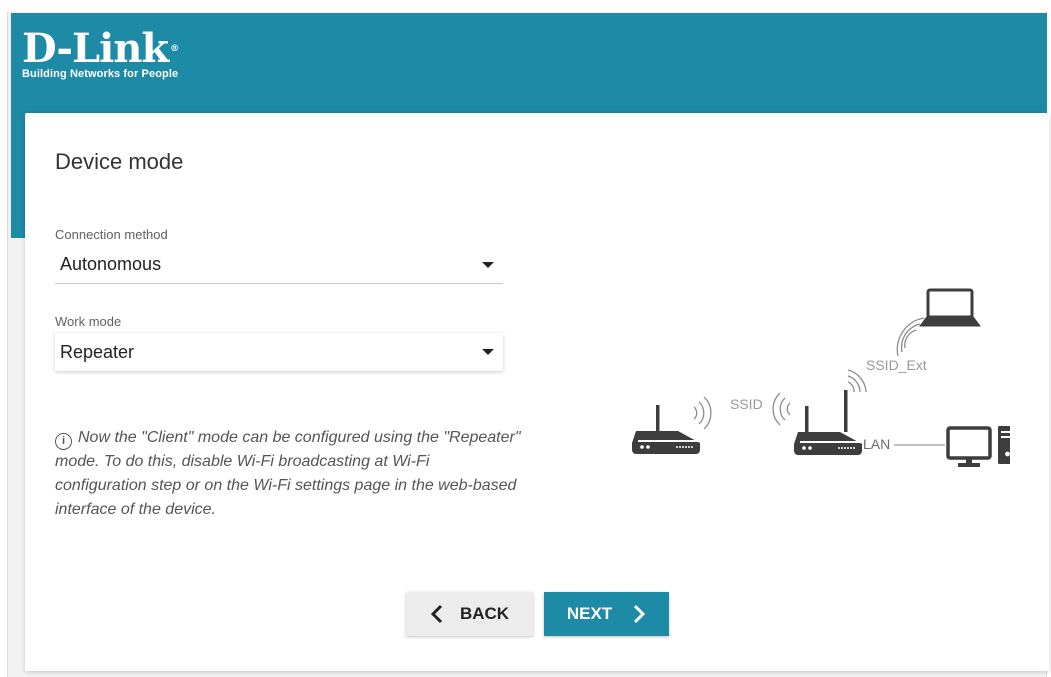 The width and height of the screenshot is (1051, 677). What do you see at coordinates (119, 161) in the screenshot?
I see `page-title: Device mode` at bounding box center [119, 161].